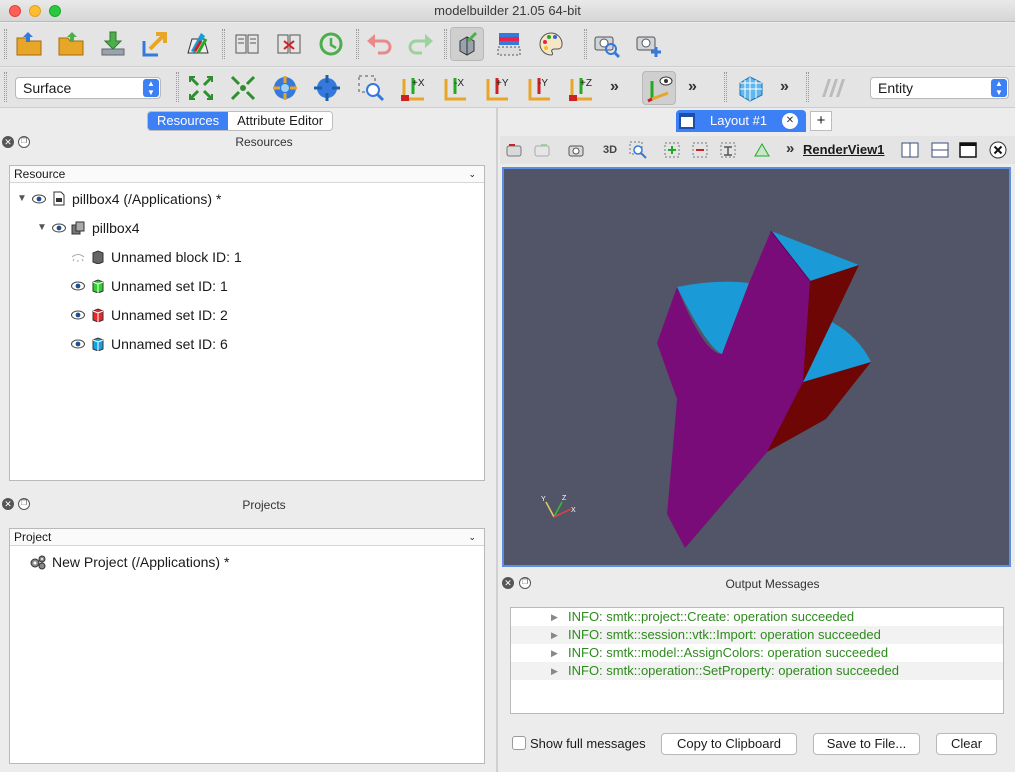 The width and height of the screenshot is (1015, 772). What do you see at coordinates (88, 88) in the screenshot?
I see `representation-select: Surface ▲ ▼` at bounding box center [88, 88].